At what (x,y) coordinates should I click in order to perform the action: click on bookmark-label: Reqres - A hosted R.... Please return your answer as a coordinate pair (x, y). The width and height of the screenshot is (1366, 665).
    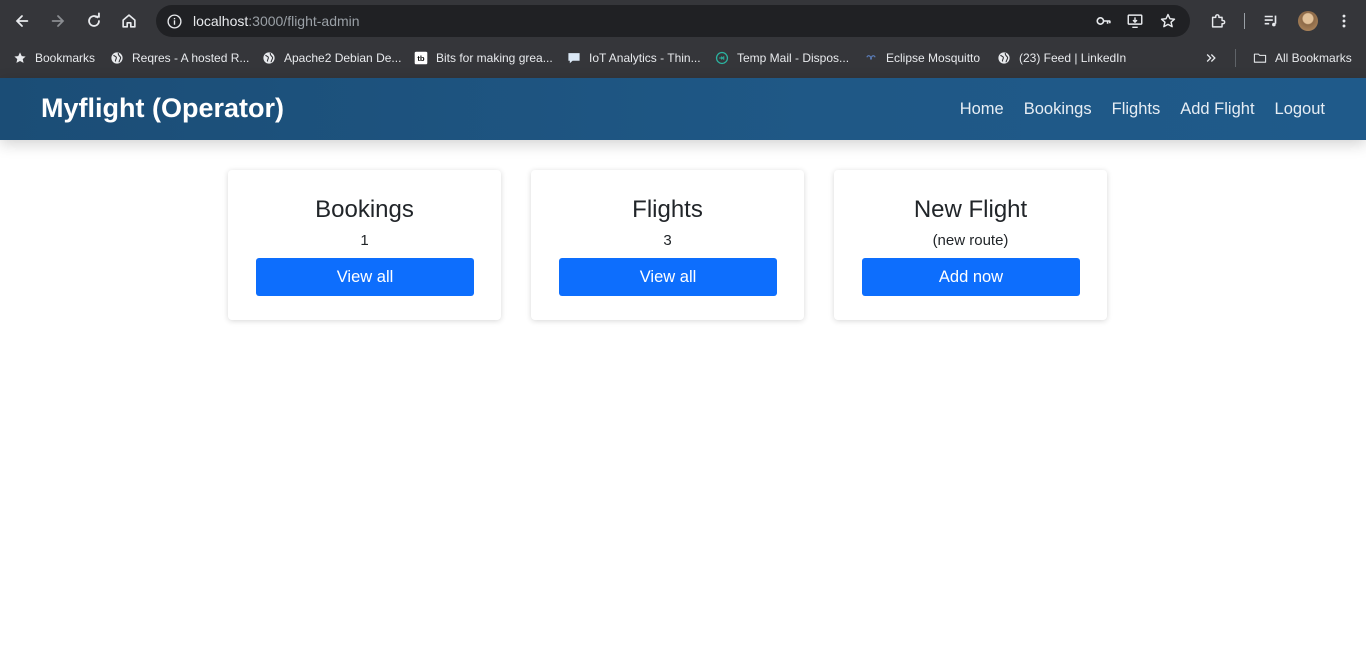
    Looking at the image, I should click on (191, 58).